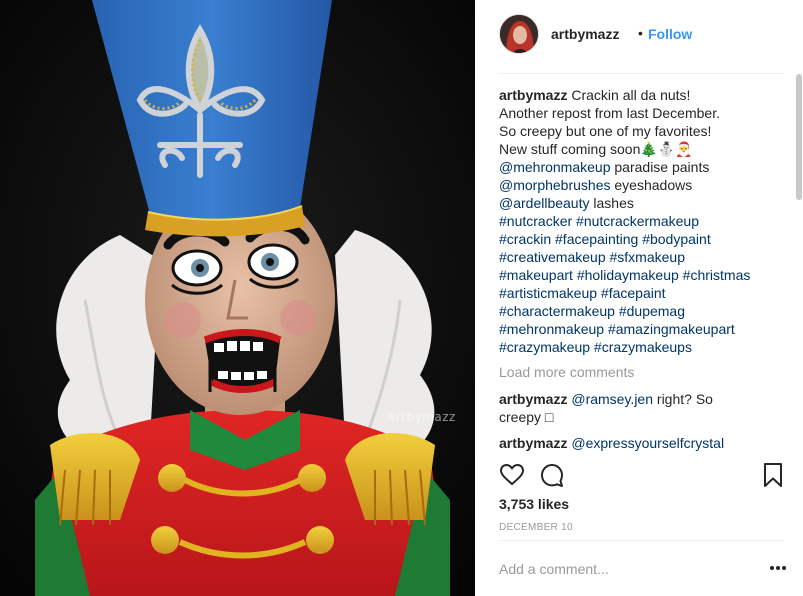  What do you see at coordinates (647, 443) in the screenshot?
I see `mention-link: @expressyourselfcrystal` at bounding box center [647, 443].